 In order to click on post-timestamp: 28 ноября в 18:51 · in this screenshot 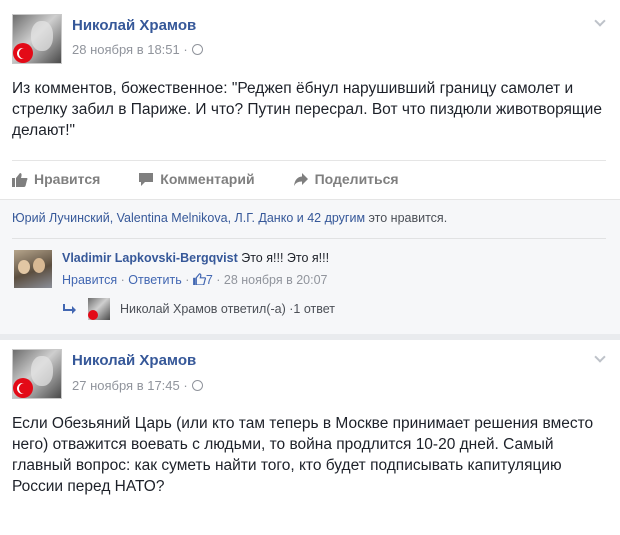, I will do `click(137, 49)`.